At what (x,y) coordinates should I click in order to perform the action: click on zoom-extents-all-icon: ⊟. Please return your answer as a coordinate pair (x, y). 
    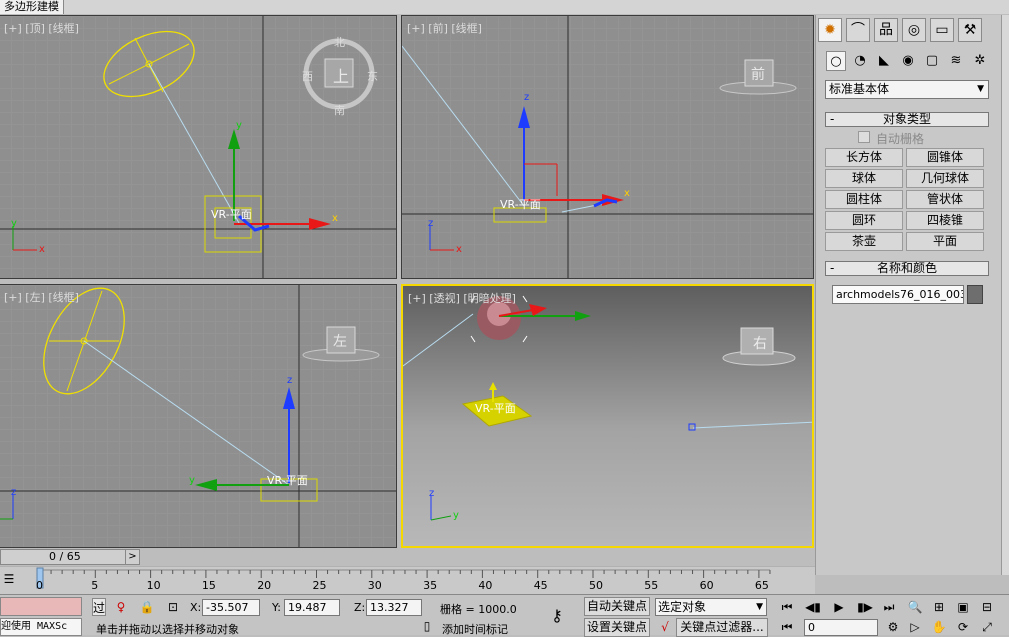
    Looking at the image, I should click on (987, 607).